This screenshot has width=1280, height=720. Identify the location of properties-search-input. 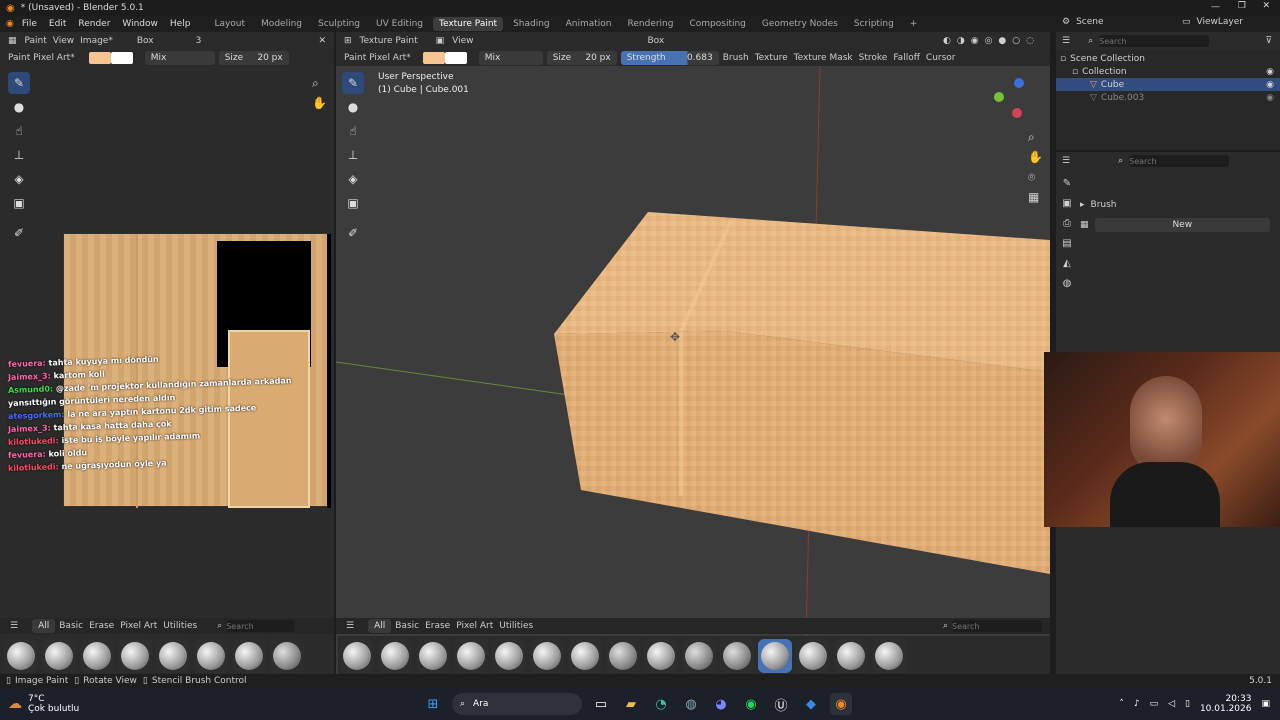
(1179, 161).